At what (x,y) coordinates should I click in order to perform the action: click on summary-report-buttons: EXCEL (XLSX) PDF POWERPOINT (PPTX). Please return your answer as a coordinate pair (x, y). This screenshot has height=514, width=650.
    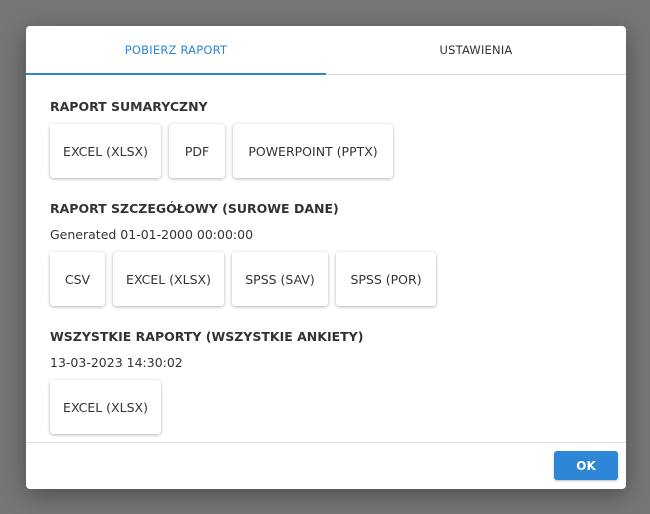
    Looking at the image, I should click on (326, 151).